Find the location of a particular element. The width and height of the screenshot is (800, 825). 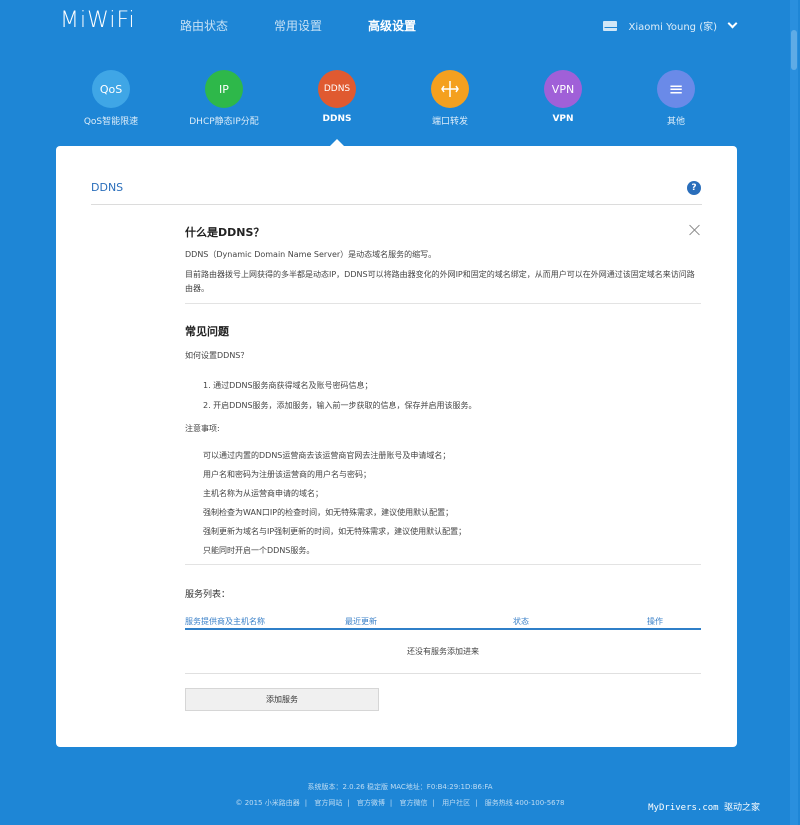

step-item: 1. 通过DDNS服务商获得域名及账号密码信息； is located at coordinates (288, 385).